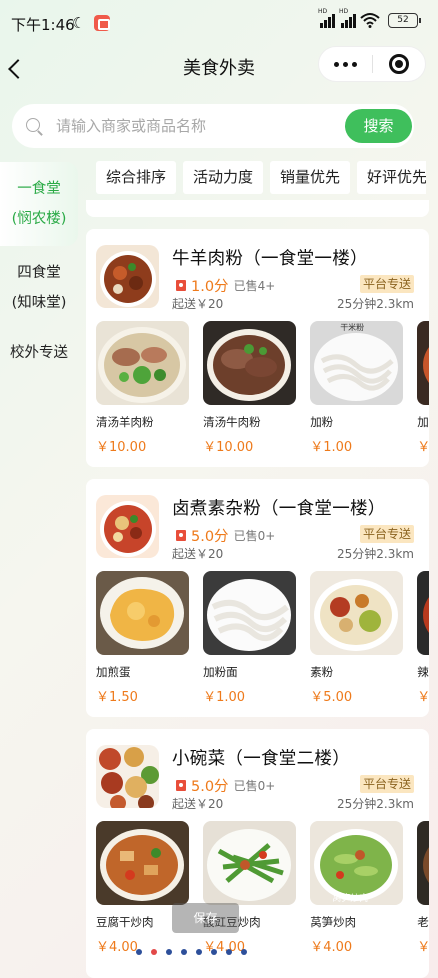 This screenshot has height=978, width=438. I want to click on dish-price: ￥5.00, so click(331, 697).